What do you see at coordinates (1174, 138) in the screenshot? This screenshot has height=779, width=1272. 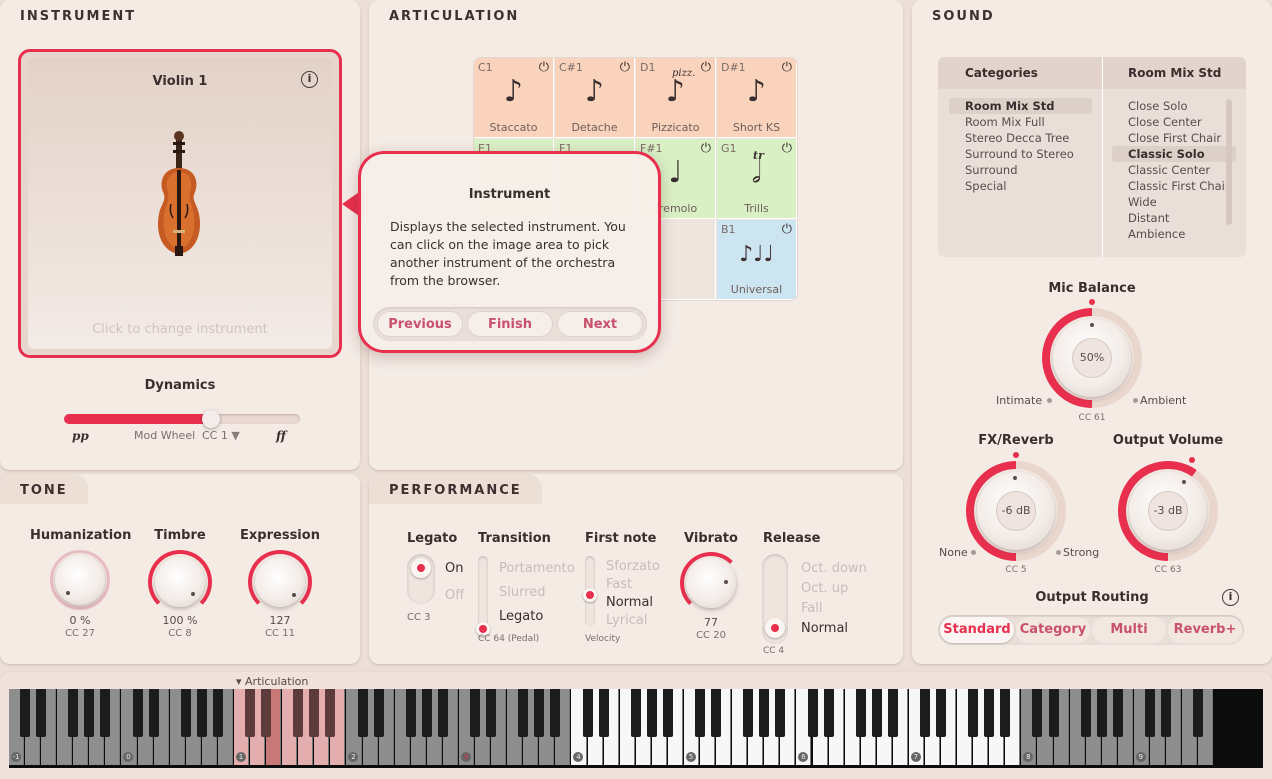 I see `preset-item: Close First Chair` at bounding box center [1174, 138].